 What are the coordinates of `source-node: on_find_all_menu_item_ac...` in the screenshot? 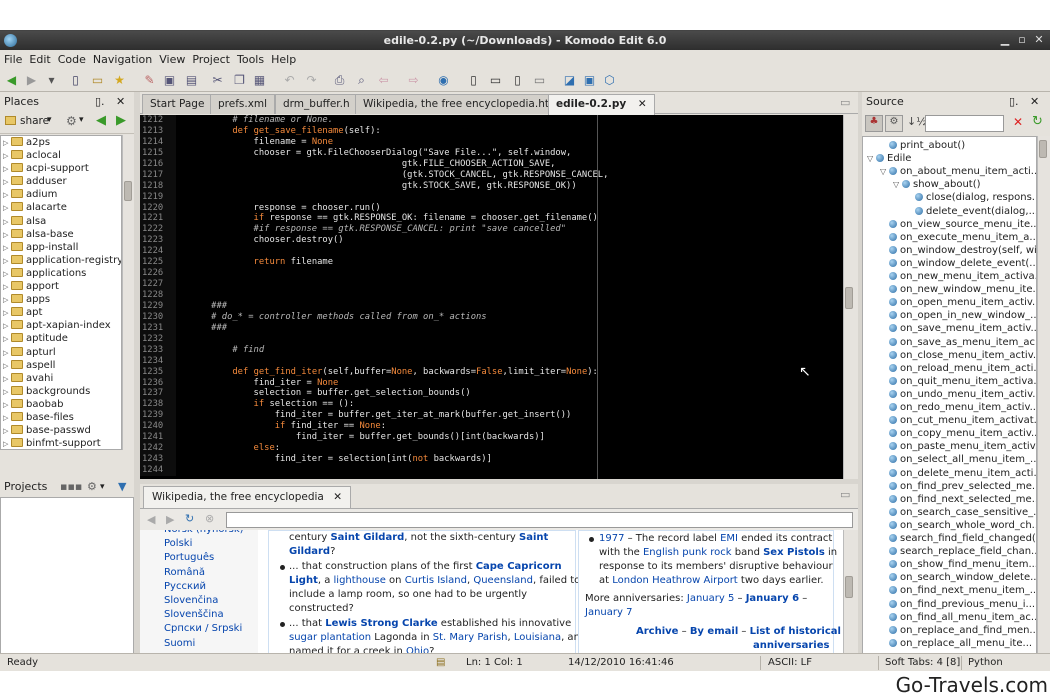 It's located at (958, 617).